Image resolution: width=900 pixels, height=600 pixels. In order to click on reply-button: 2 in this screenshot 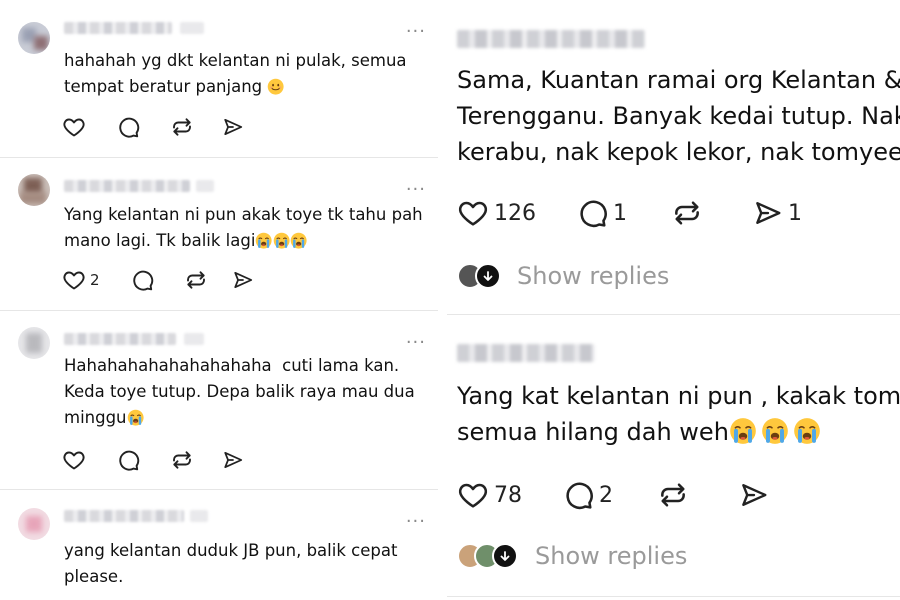, I will do `click(587, 495)`.